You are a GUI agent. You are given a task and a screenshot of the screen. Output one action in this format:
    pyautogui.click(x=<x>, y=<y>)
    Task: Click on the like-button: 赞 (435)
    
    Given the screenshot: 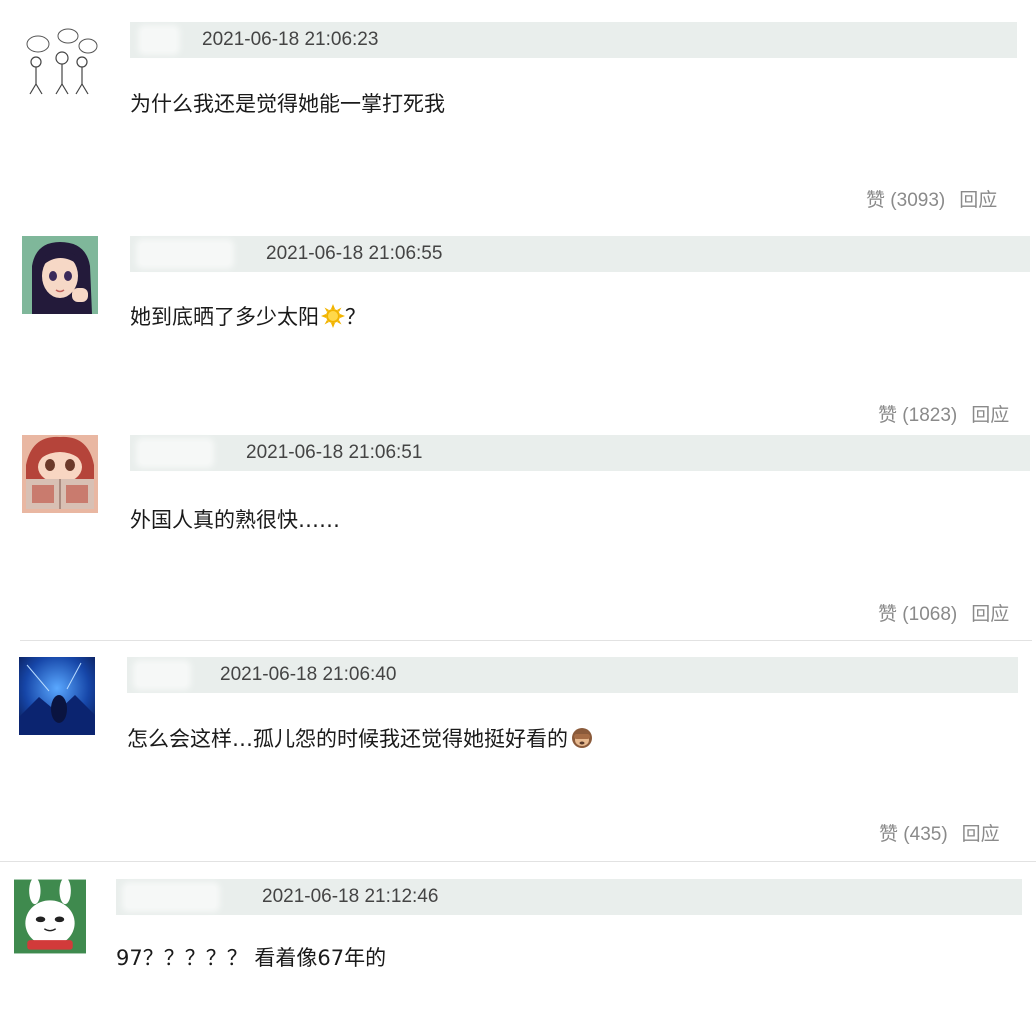 What is the action you would take?
    pyautogui.click(x=913, y=834)
    